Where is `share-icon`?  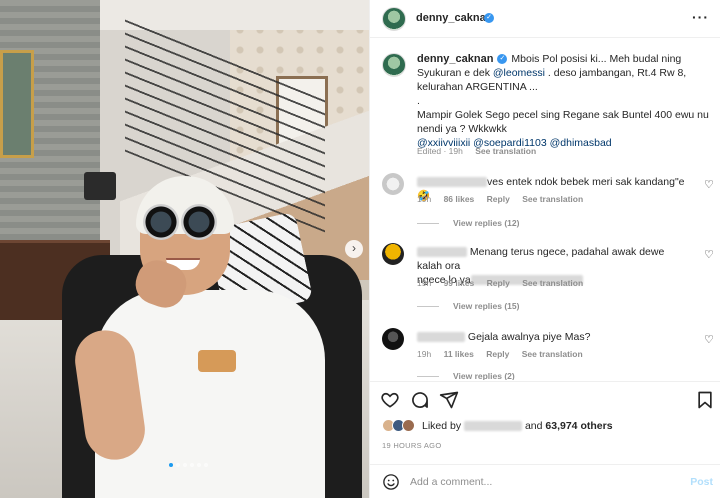
share-icon is located at coordinates (449, 400).